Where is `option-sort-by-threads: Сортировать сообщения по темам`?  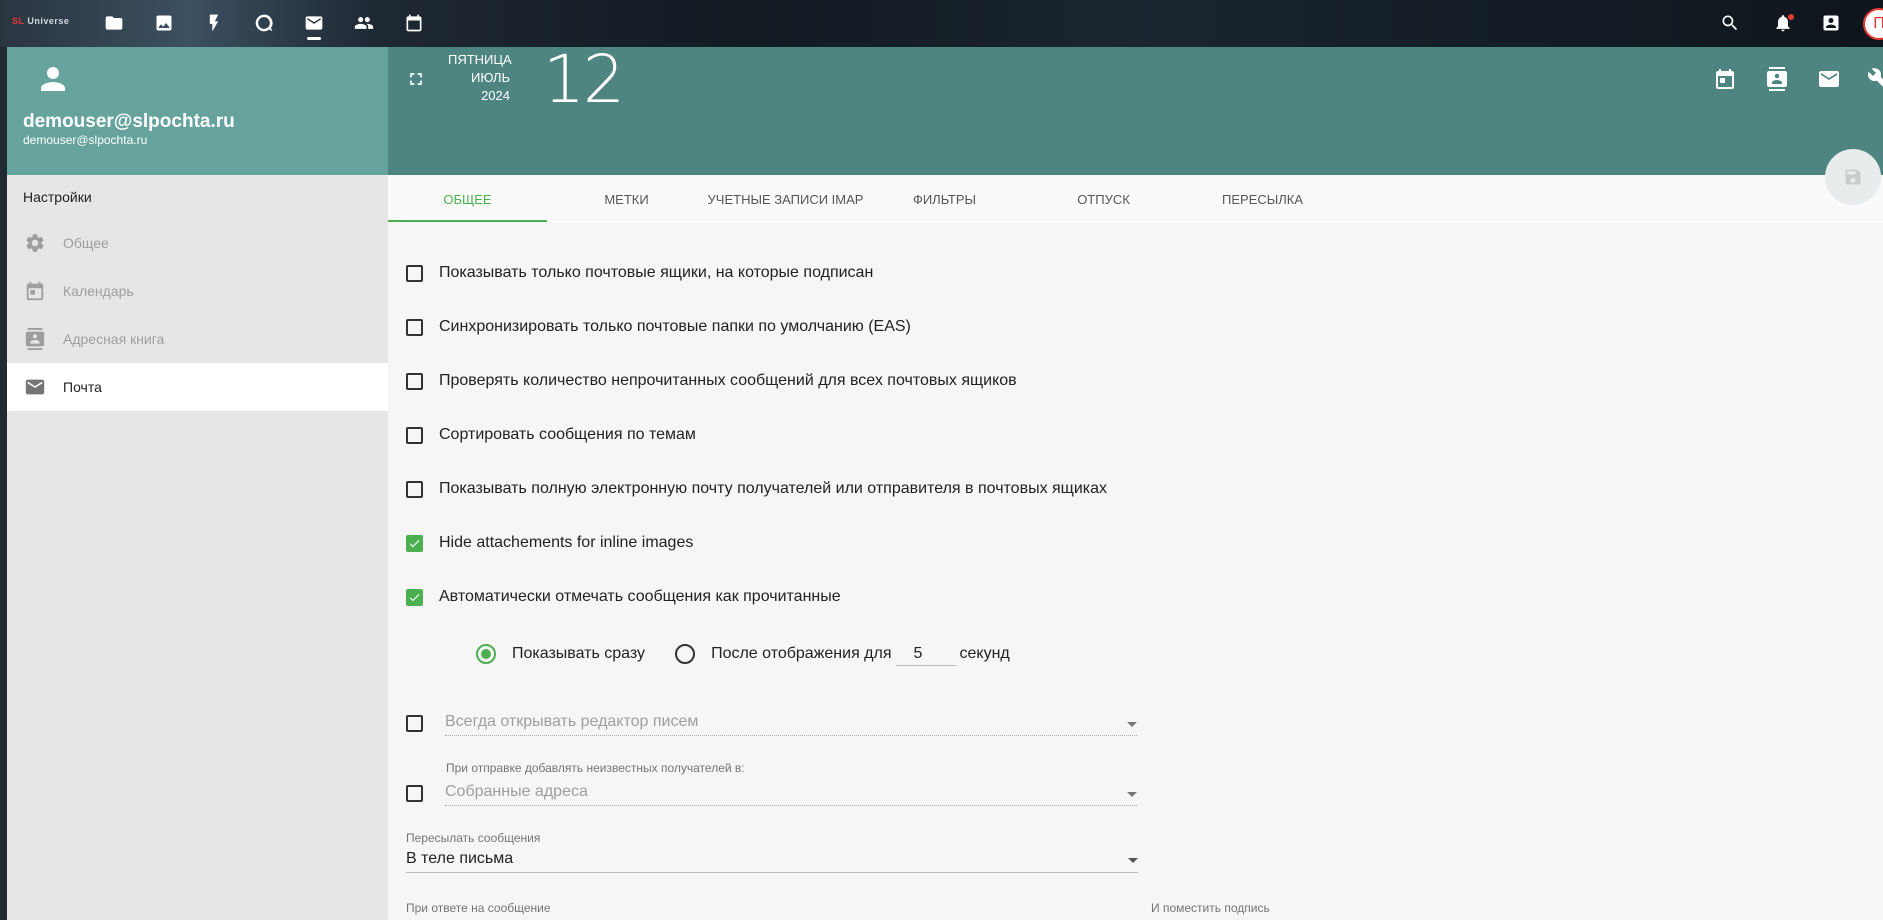
option-sort-by-threads: Сортировать сообщения по темам is located at coordinates (551, 435).